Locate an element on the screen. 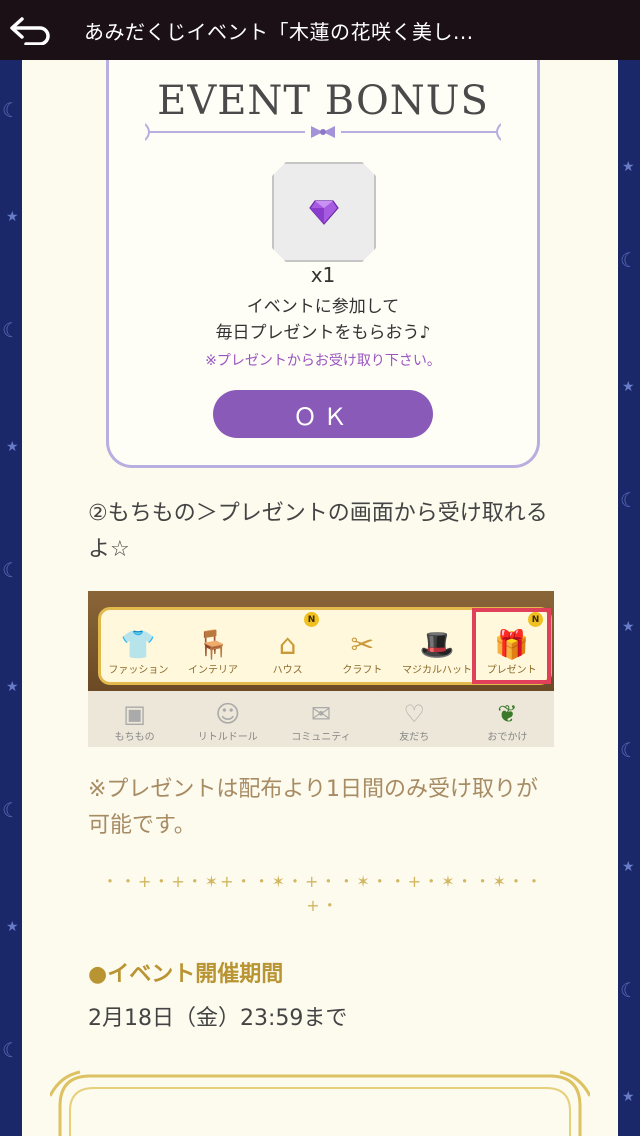  chat-icon: ✉ is located at coordinates (321, 714).